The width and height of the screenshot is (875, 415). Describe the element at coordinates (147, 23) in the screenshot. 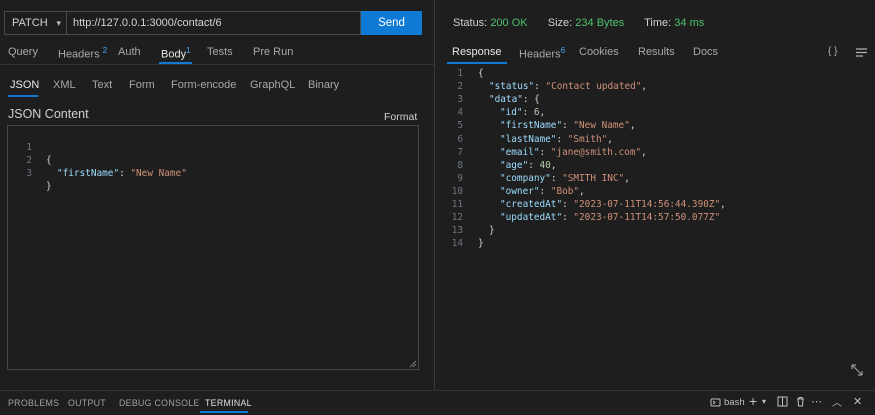

I see `url-value: http://127.0.0.1:3000/contact/6` at that location.